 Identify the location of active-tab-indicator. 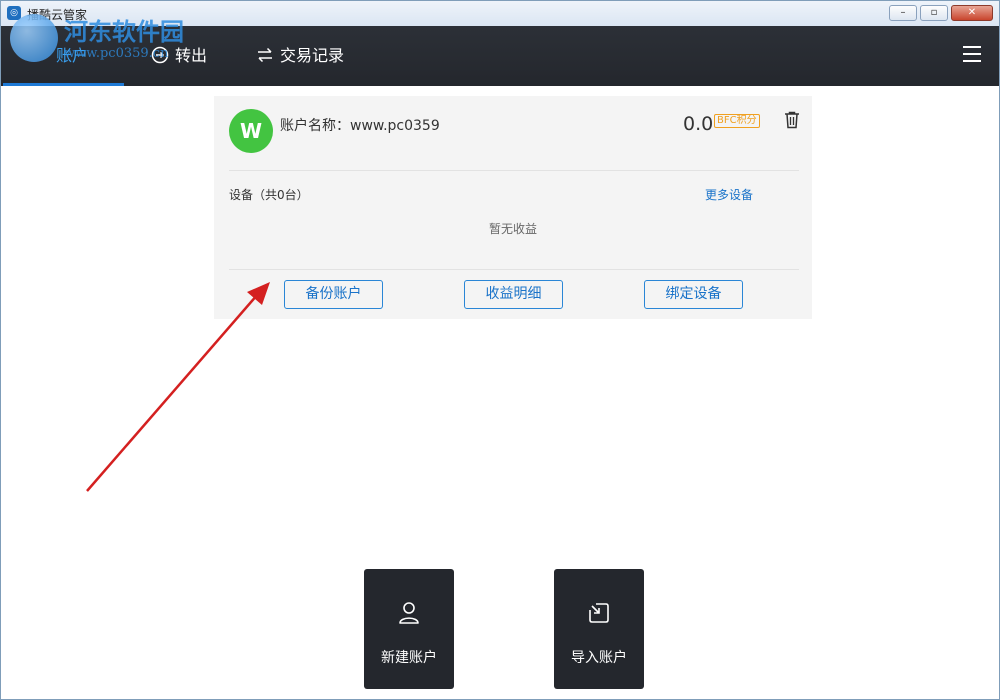
(63, 84).